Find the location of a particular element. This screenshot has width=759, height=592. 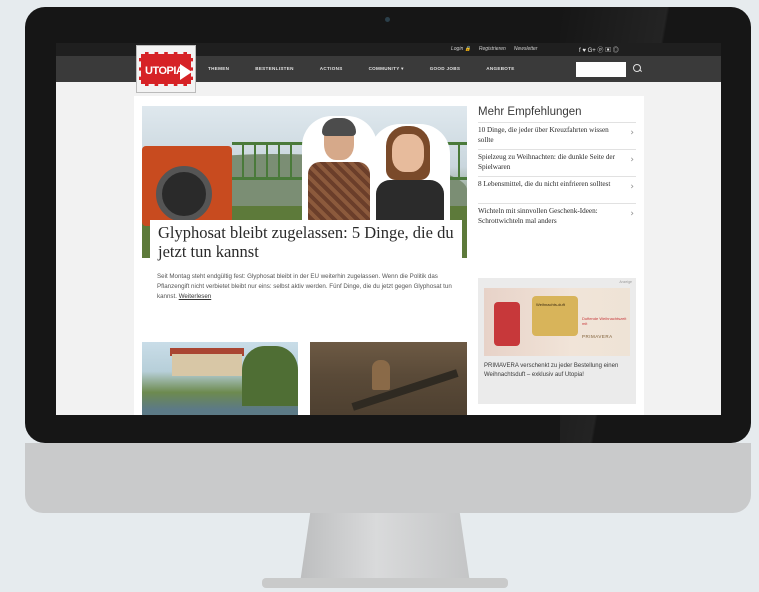

bench-figure is located at coordinates (381, 375).